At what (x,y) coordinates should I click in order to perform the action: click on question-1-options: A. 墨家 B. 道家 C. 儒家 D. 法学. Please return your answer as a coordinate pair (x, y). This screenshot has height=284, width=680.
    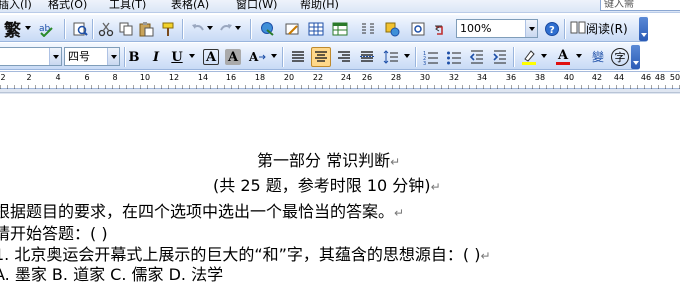
    Looking at the image, I should click on (112, 274).